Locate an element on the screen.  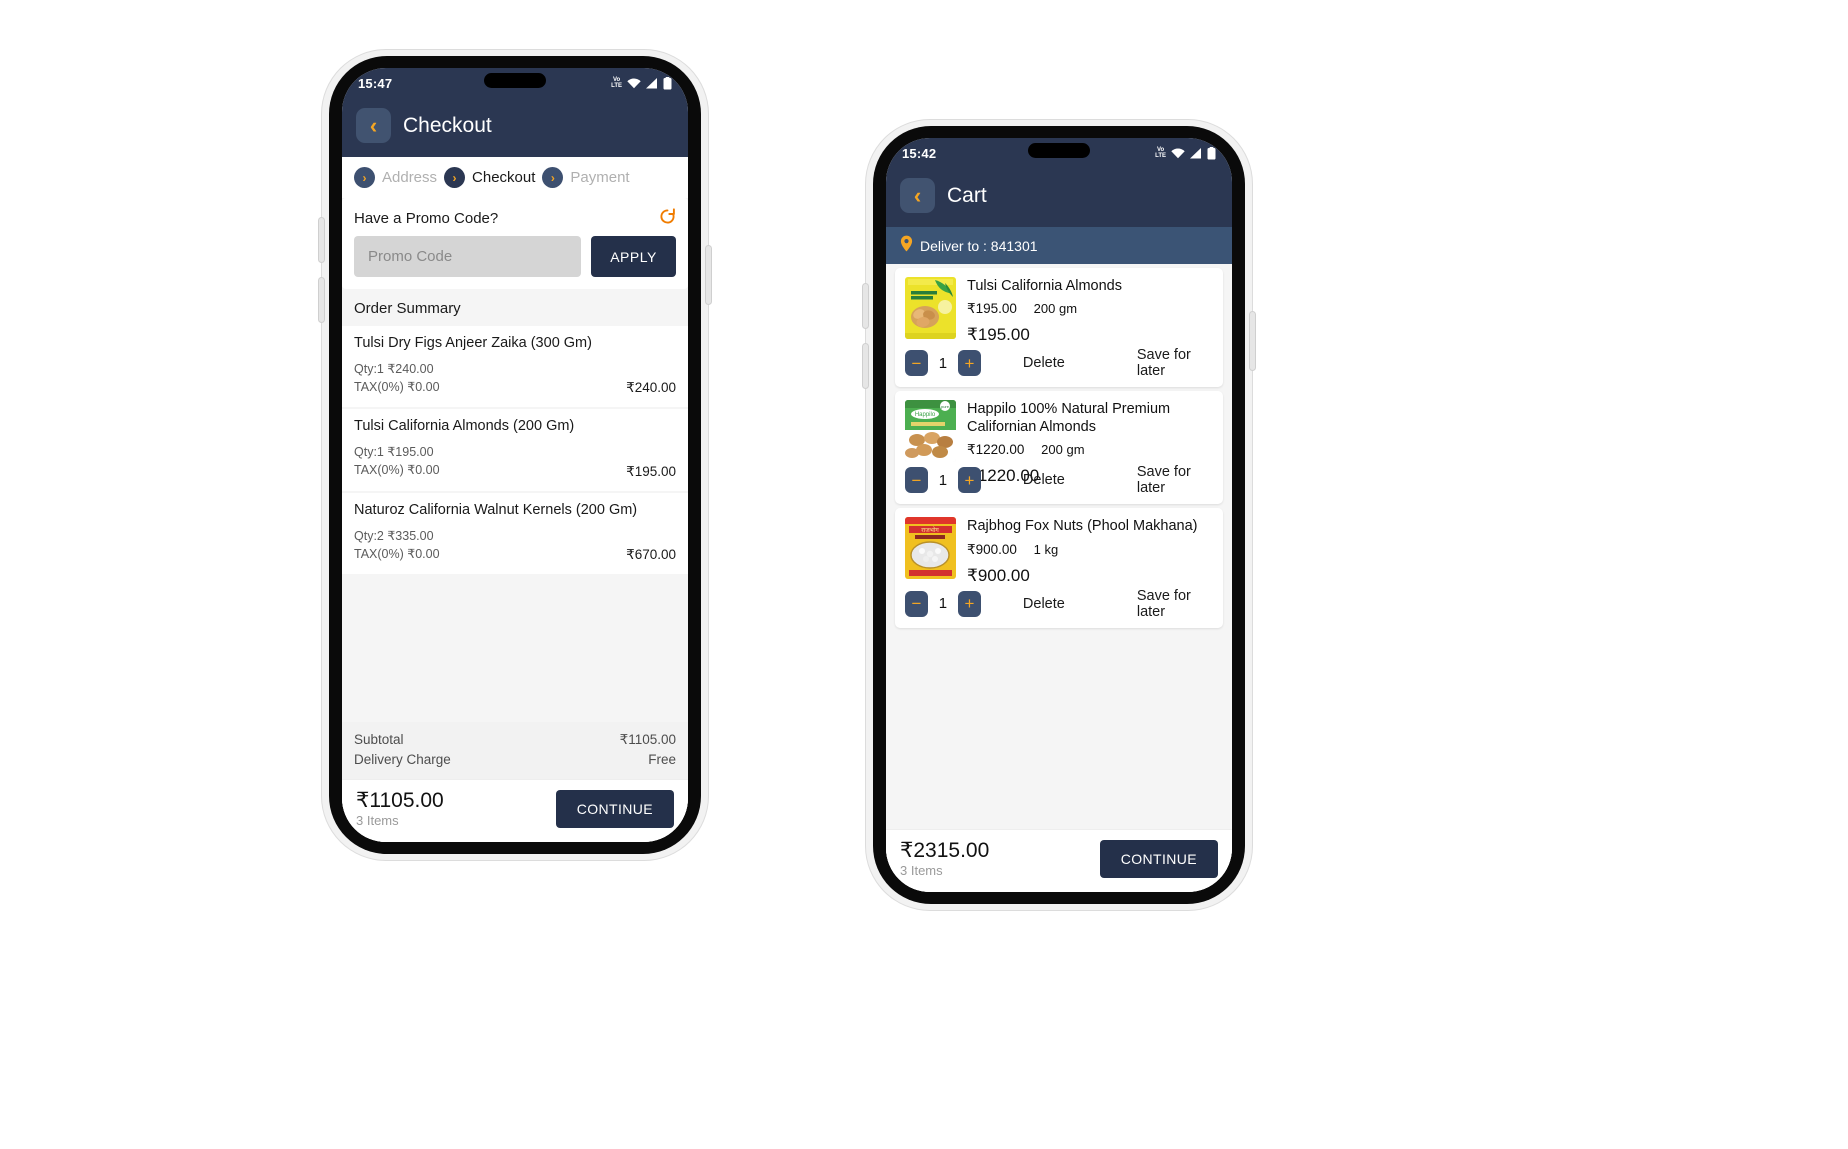
status-bar: 15:47 Vo LTE is located at coordinates (515, 83).